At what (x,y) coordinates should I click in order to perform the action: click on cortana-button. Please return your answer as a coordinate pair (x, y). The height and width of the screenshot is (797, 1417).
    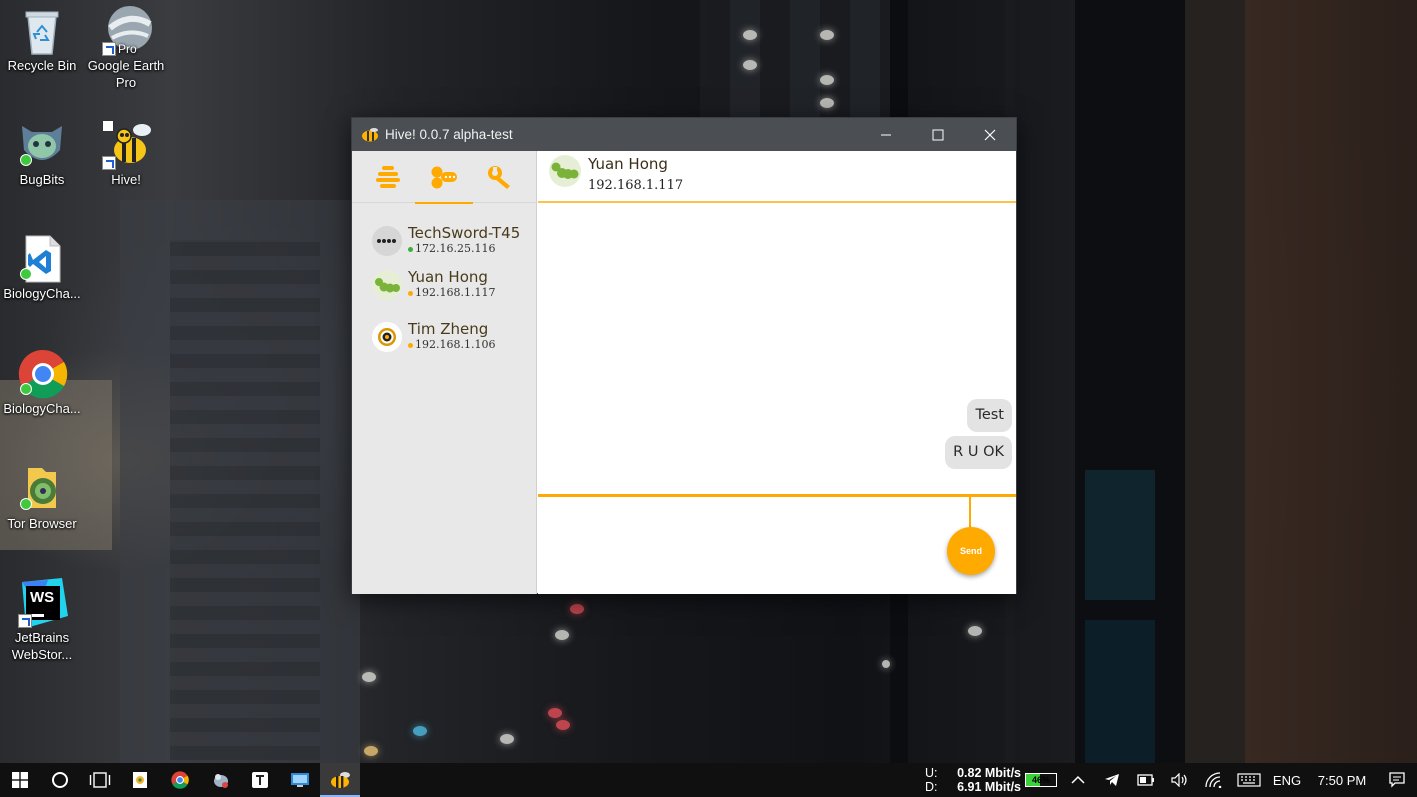
    Looking at the image, I should click on (60, 780).